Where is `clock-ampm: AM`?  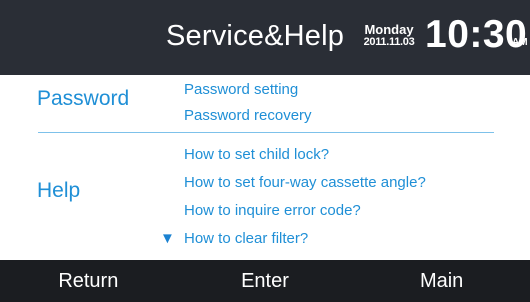
clock-ampm: AM is located at coordinates (520, 42).